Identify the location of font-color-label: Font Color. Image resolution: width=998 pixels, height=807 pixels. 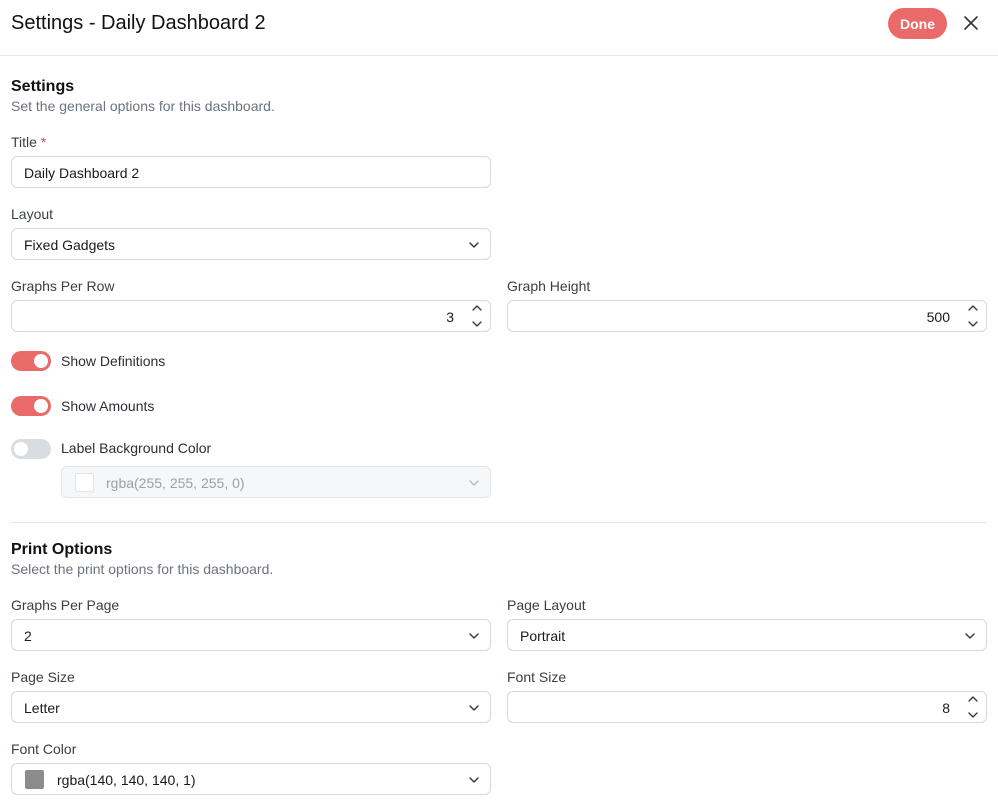
(44, 749).